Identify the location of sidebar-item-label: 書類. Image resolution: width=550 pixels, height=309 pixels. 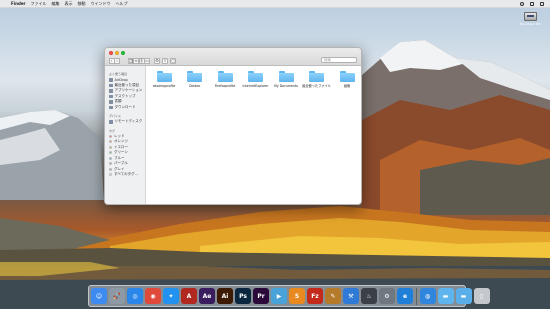
(118, 101).